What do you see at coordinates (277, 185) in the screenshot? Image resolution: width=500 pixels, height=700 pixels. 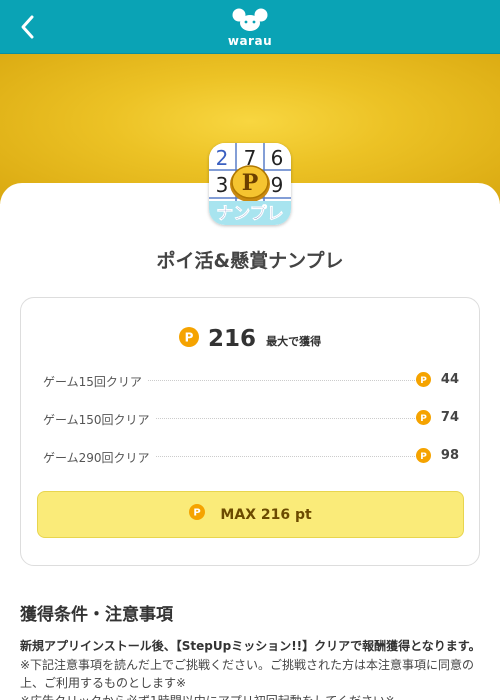 I see `icon-digit: 9` at bounding box center [277, 185].